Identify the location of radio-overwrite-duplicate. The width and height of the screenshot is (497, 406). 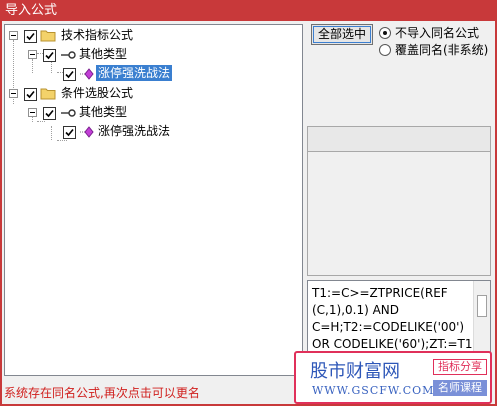
(385, 50).